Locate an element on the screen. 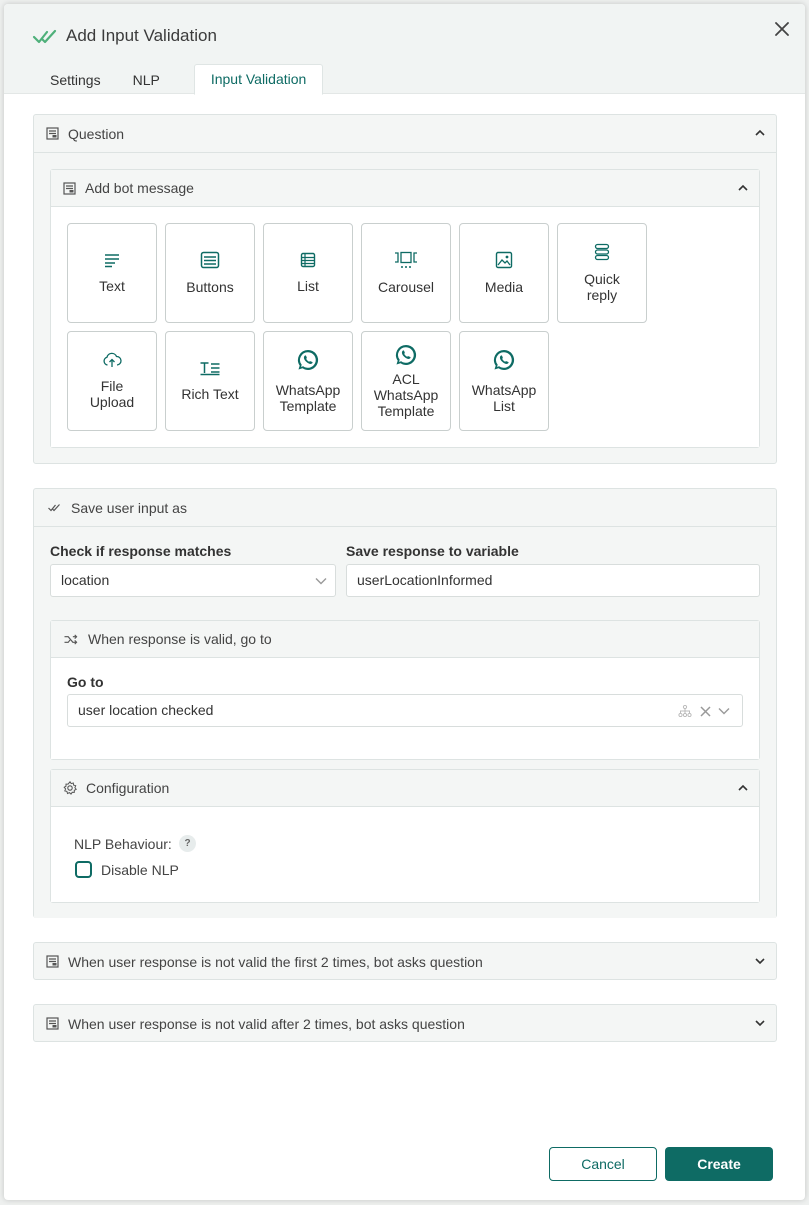 The width and height of the screenshot is (809, 1205). dialog-title: Add Input Validation is located at coordinates (141, 35).